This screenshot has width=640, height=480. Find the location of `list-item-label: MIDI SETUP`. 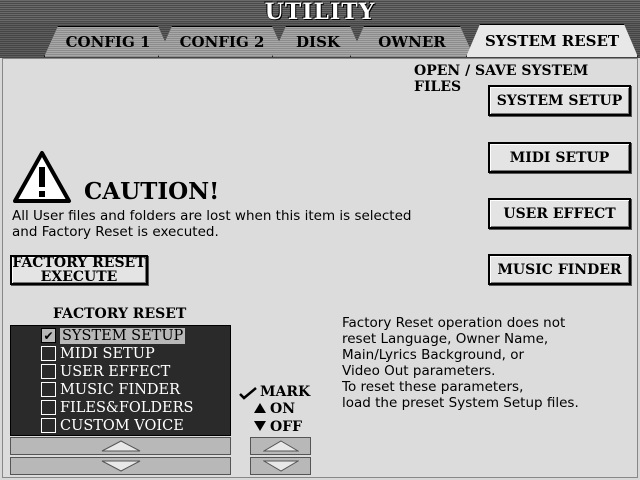

list-item-label: MIDI SETUP is located at coordinates (107, 353).